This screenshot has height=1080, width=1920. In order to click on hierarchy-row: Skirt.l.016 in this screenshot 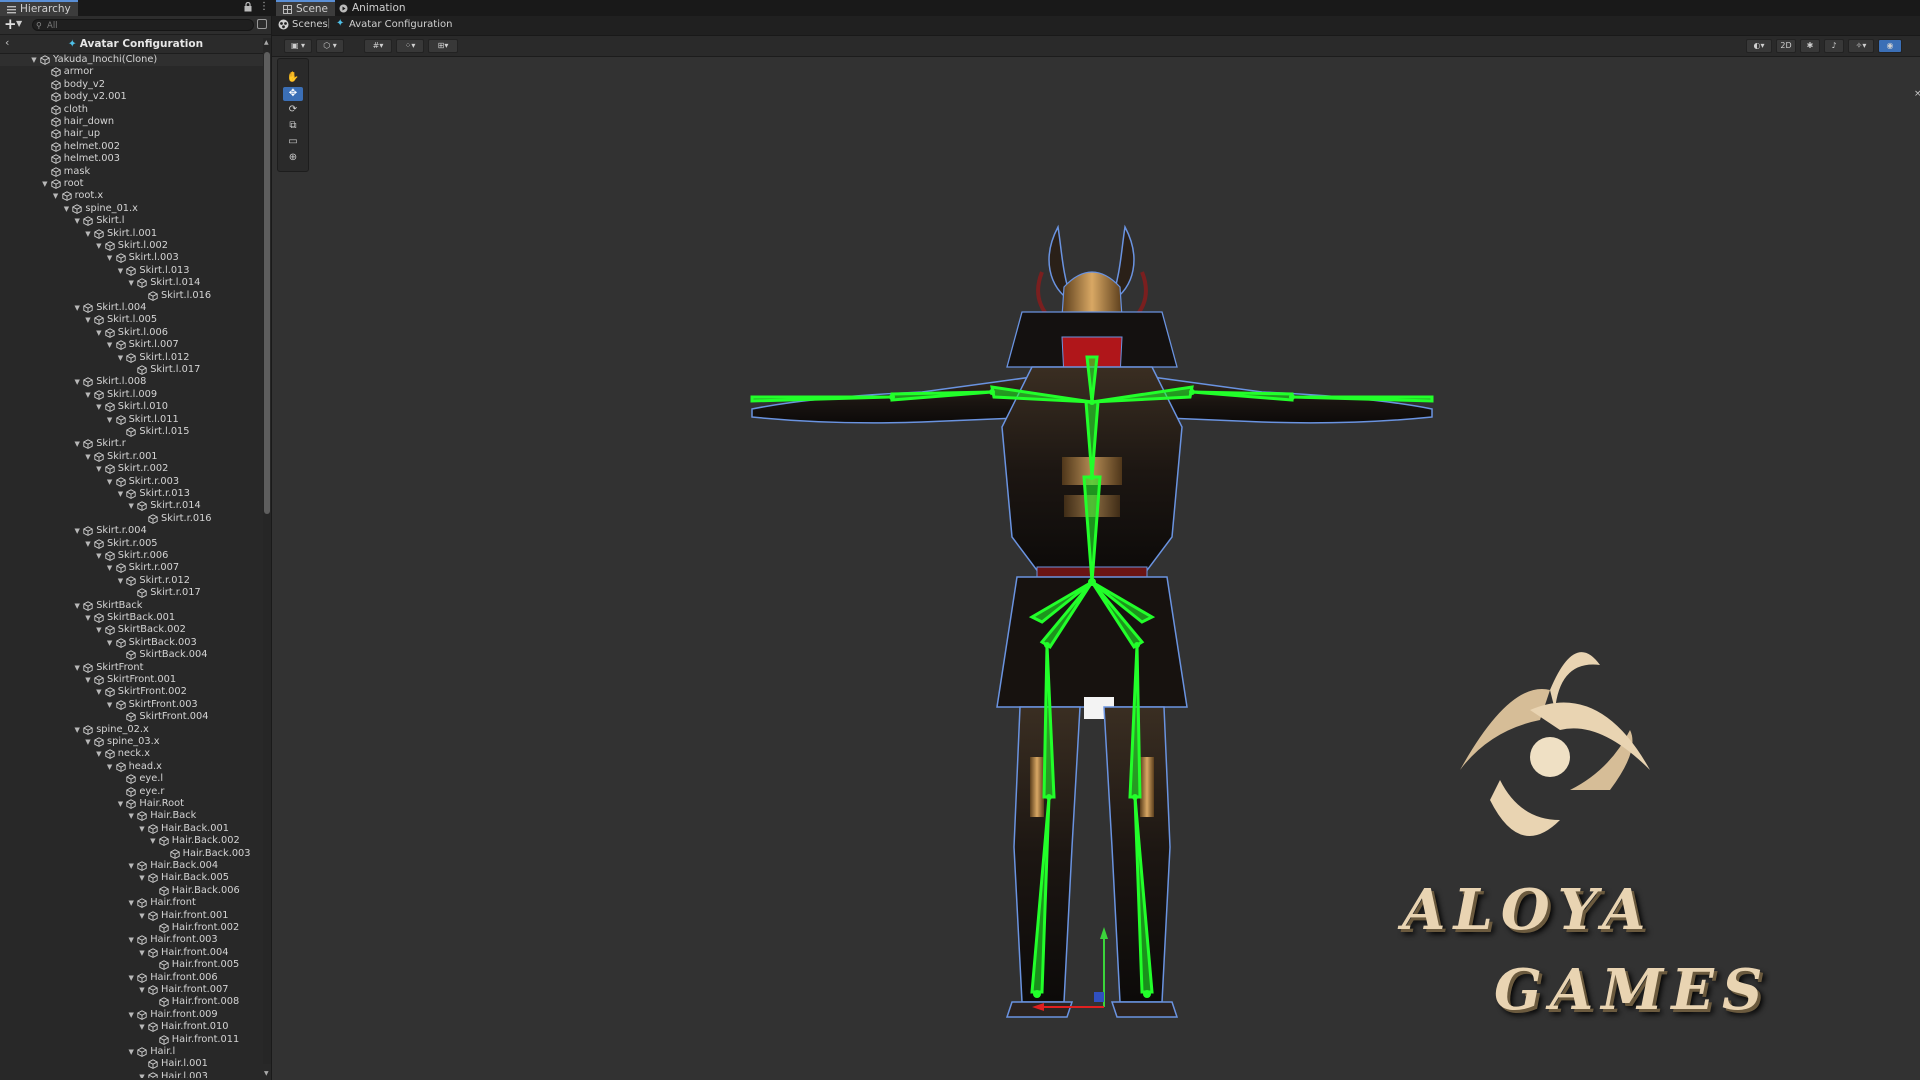, I will do `click(132, 296)`.